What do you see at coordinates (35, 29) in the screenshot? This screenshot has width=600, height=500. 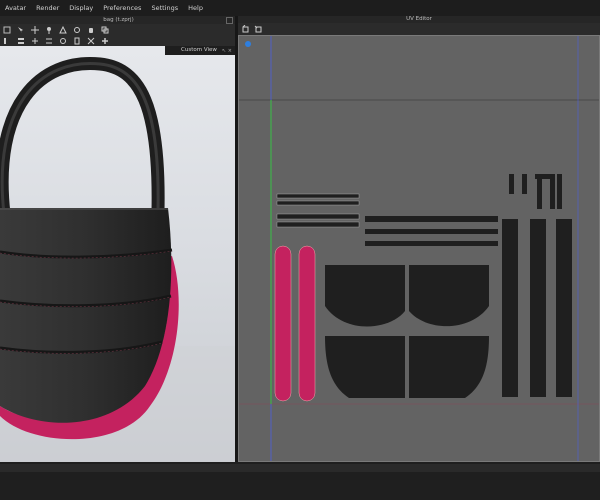 I see `move-icon` at bounding box center [35, 29].